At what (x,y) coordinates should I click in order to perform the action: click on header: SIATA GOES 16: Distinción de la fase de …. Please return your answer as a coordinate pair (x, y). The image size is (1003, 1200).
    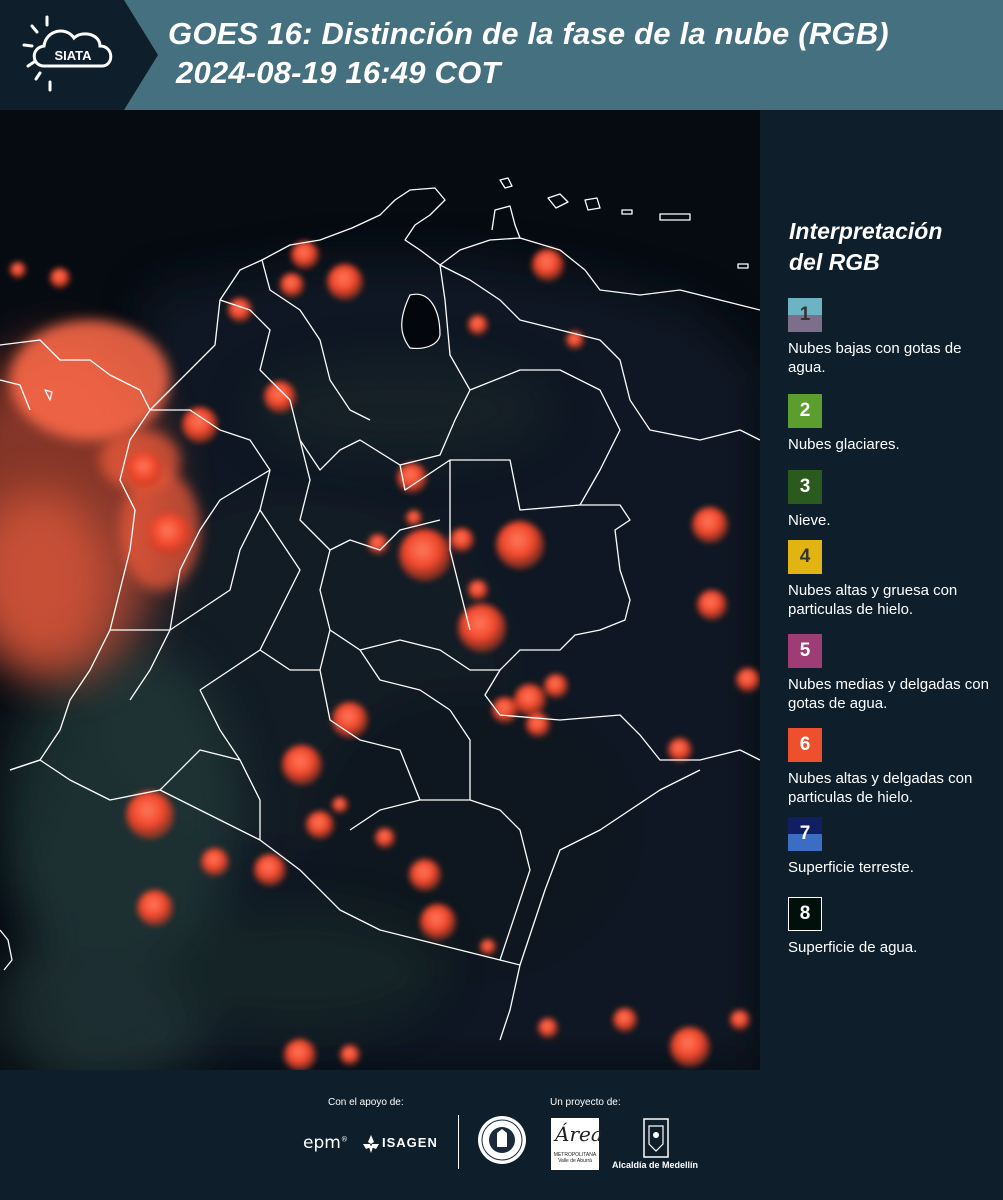
    Looking at the image, I should click on (501, 55).